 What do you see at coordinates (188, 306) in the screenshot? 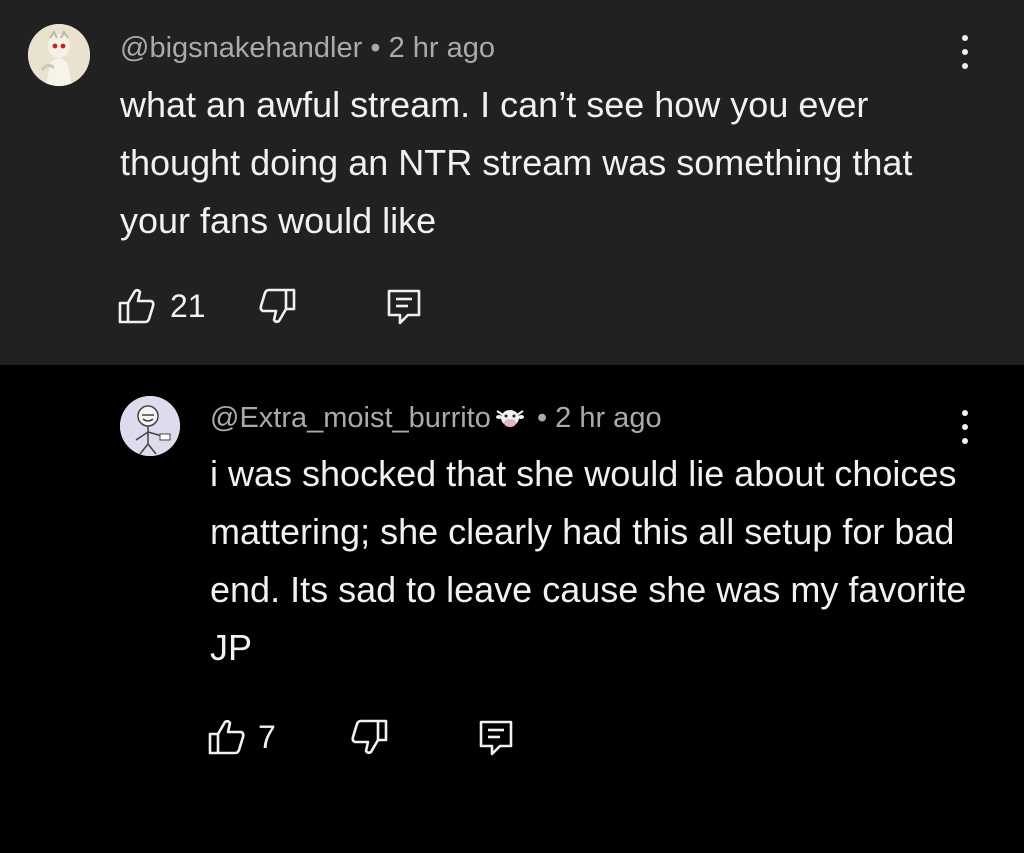
I see `like-count: 21` at bounding box center [188, 306].